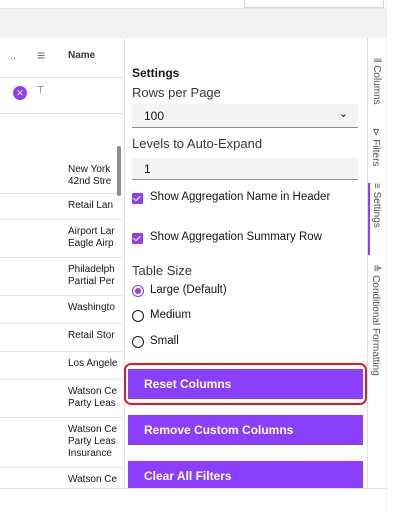  Describe the element at coordinates (41, 55) in the screenshot. I see `column-menu-icon: ≡` at that location.